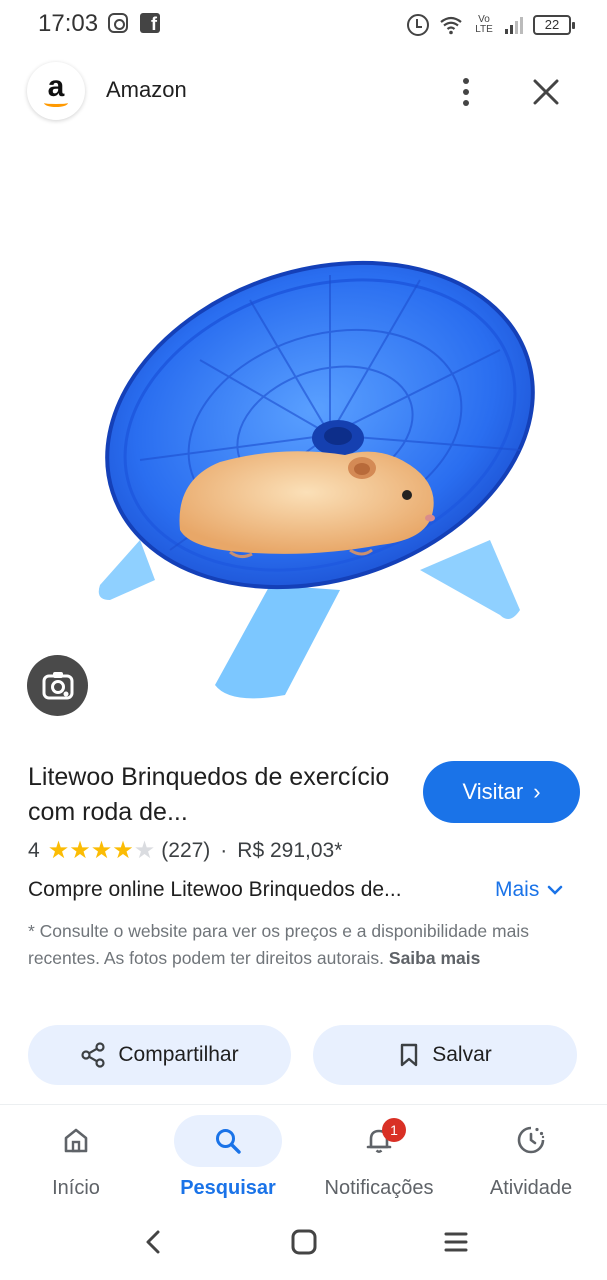 This screenshot has height=1280, width=607. What do you see at coordinates (76, 1188) in the screenshot?
I see `nav-label: Início` at bounding box center [76, 1188].